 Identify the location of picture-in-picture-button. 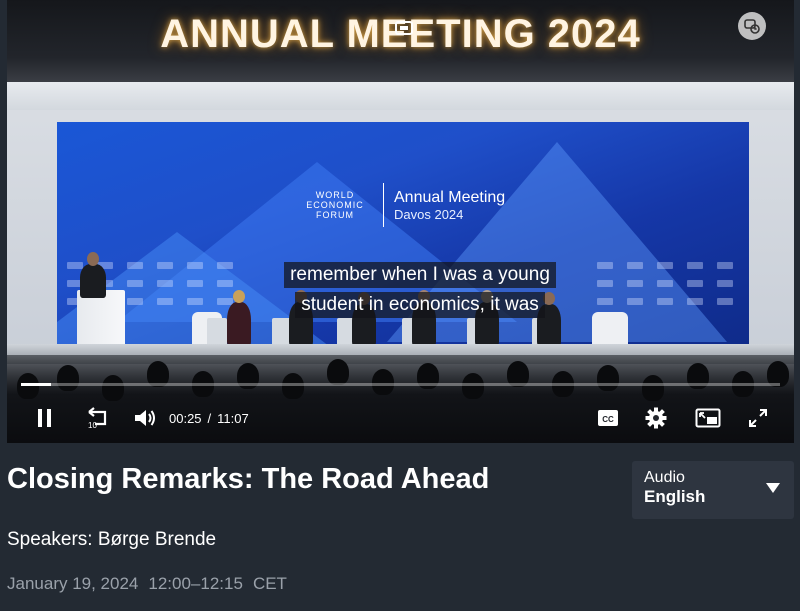
(708, 418).